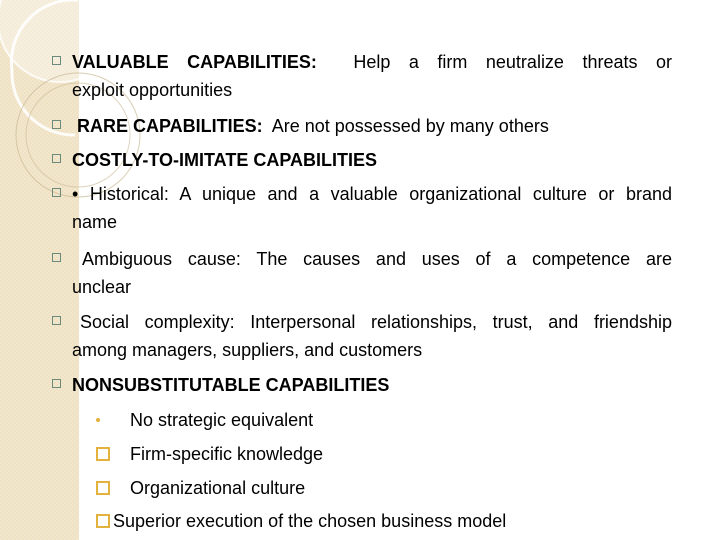  I want to click on item-text-continued: unclear, so click(102, 287).